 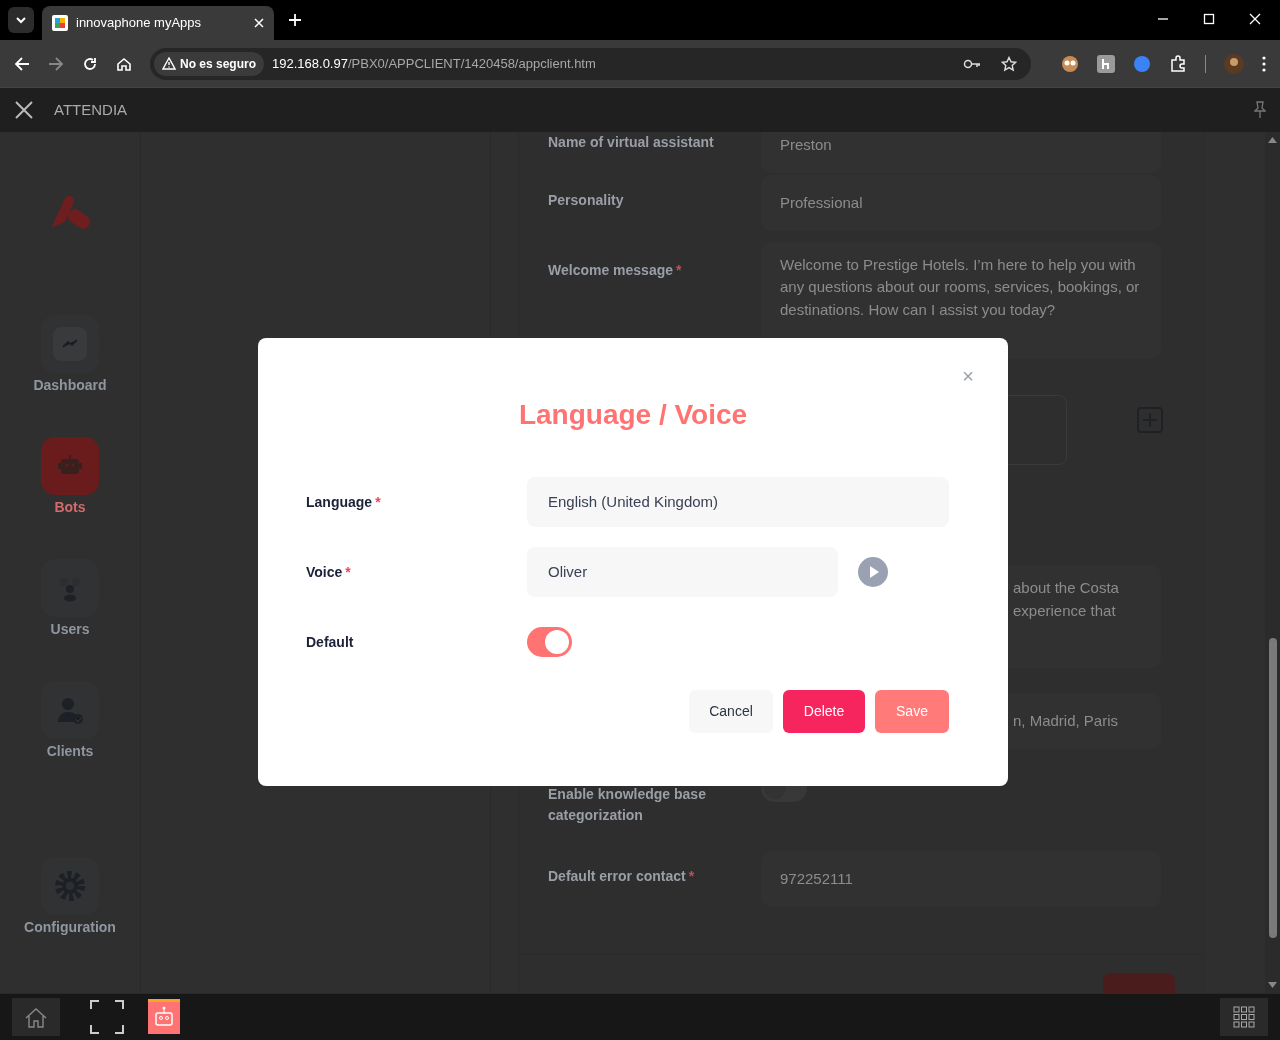 What do you see at coordinates (1260, 110) in the screenshot?
I see `pin-icon` at bounding box center [1260, 110].